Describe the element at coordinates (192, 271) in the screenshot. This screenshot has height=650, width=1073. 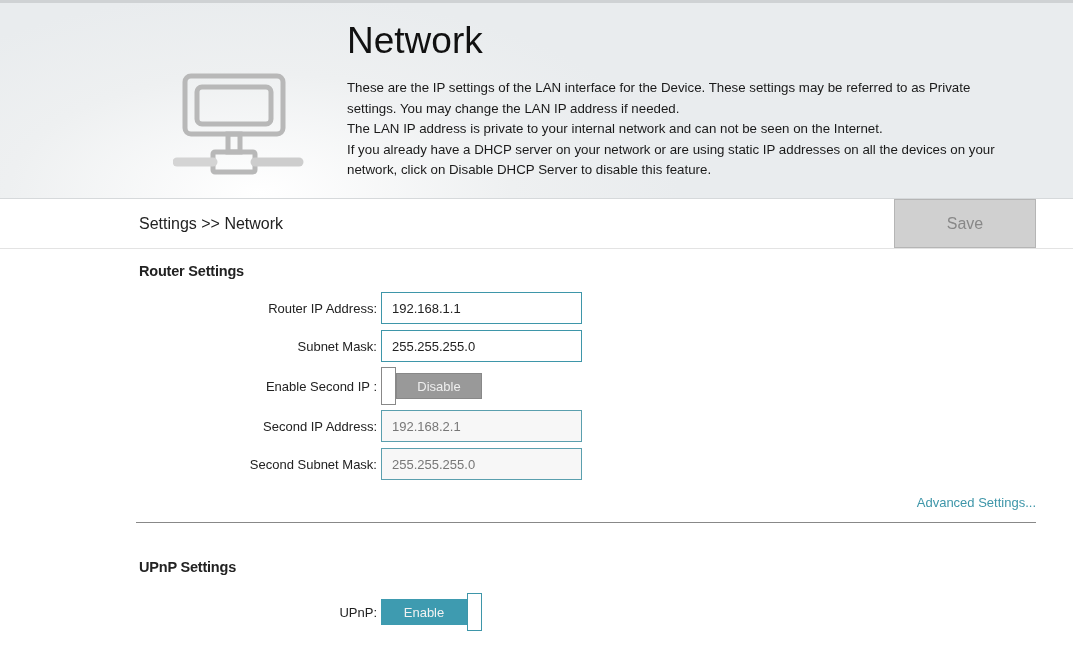
I see `section-heading: Router Settings` at that location.